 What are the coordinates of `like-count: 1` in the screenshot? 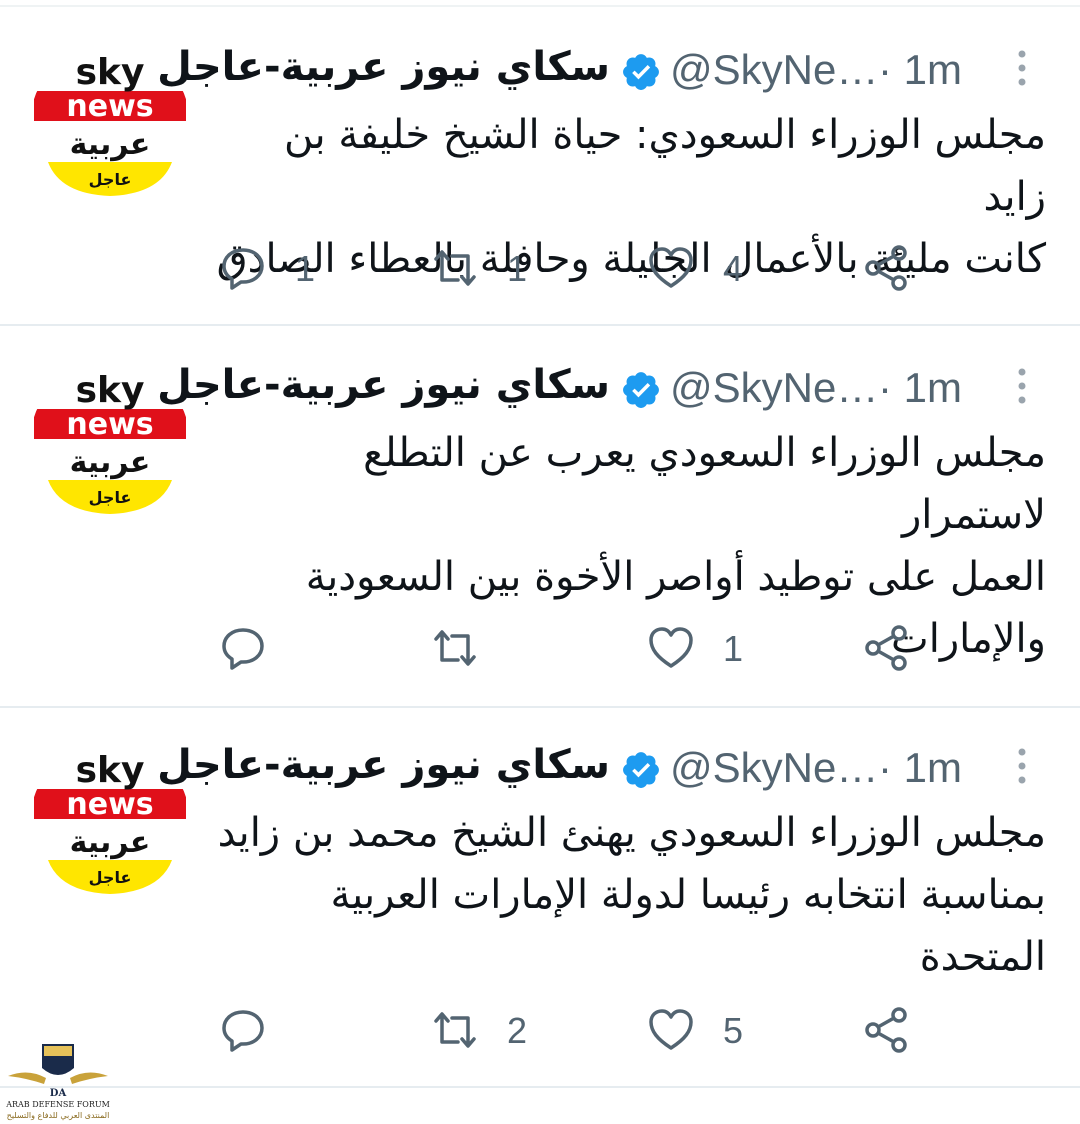 It's located at (733, 648).